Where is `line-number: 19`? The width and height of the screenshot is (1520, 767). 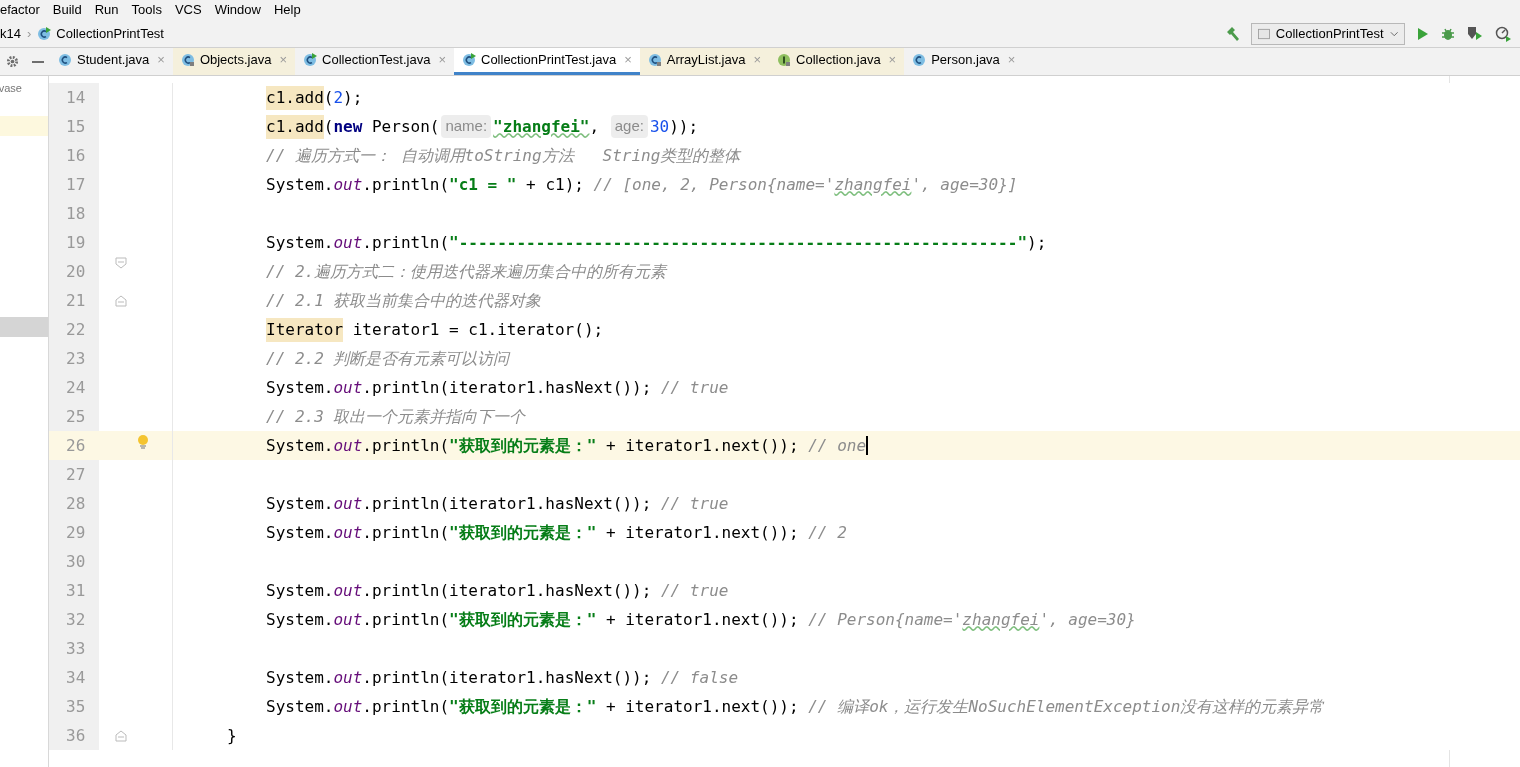
line-number: 19 is located at coordinates (74, 242).